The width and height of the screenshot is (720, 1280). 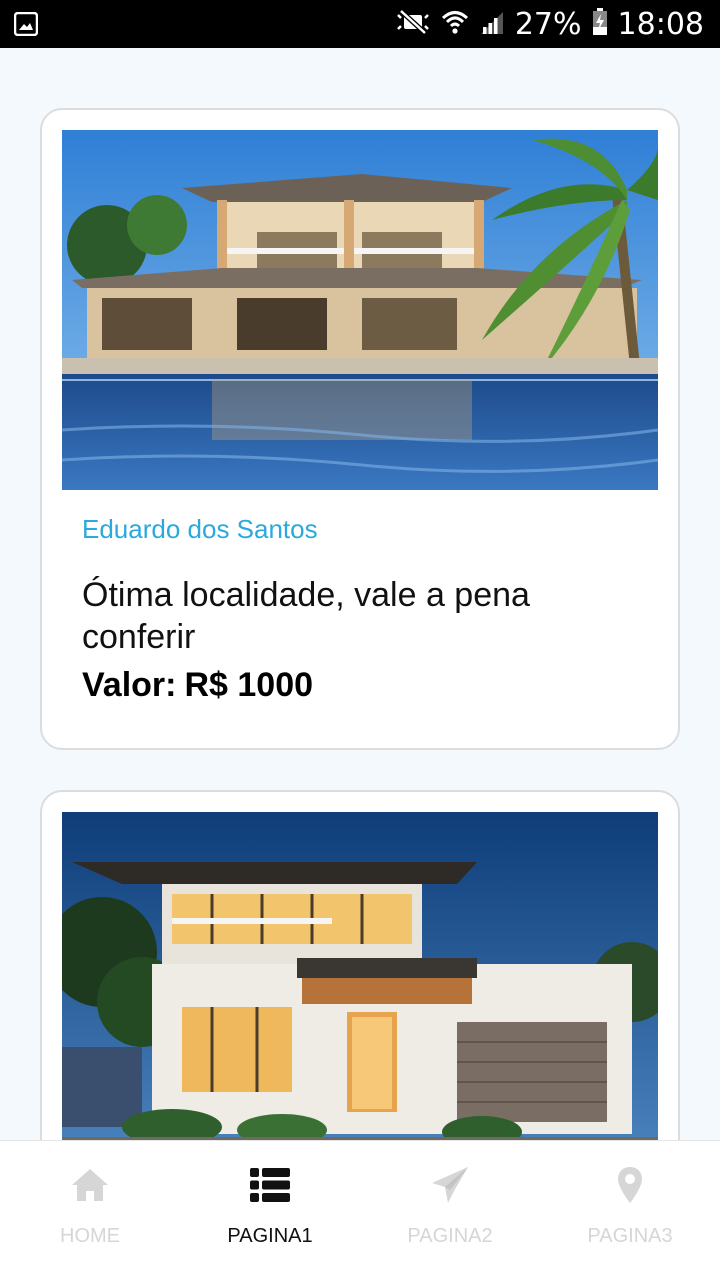 What do you see at coordinates (26, 26) in the screenshot?
I see `image-icon` at bounding box center [26, 26].